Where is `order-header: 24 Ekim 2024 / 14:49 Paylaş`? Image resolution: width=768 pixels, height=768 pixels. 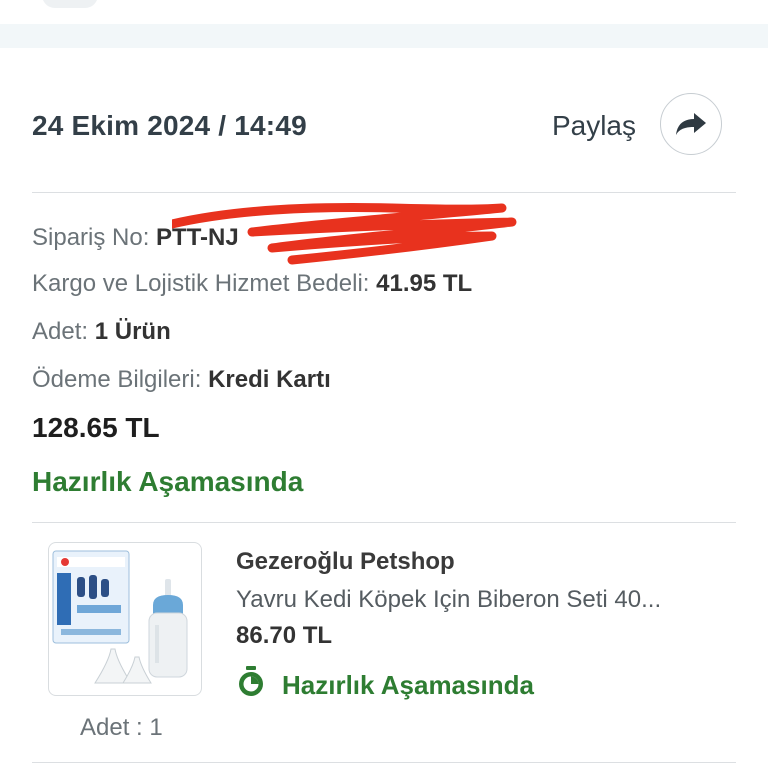
order-header: 24 Ekim 2024 / 14:49 Paylaş is located at coordinates (384, 124).